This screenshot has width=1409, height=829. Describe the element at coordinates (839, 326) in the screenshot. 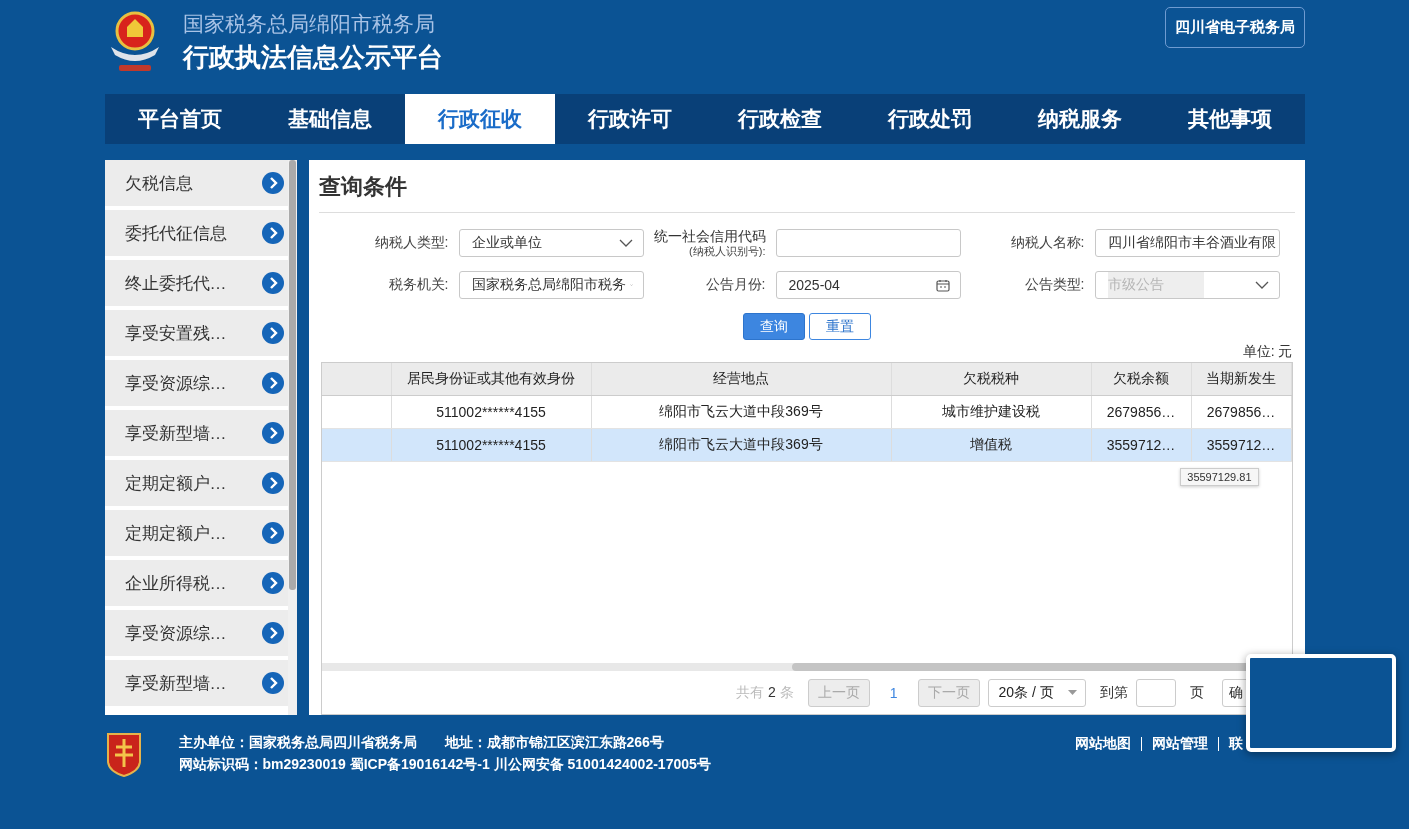

I see `reset-button: 重置` at that location.